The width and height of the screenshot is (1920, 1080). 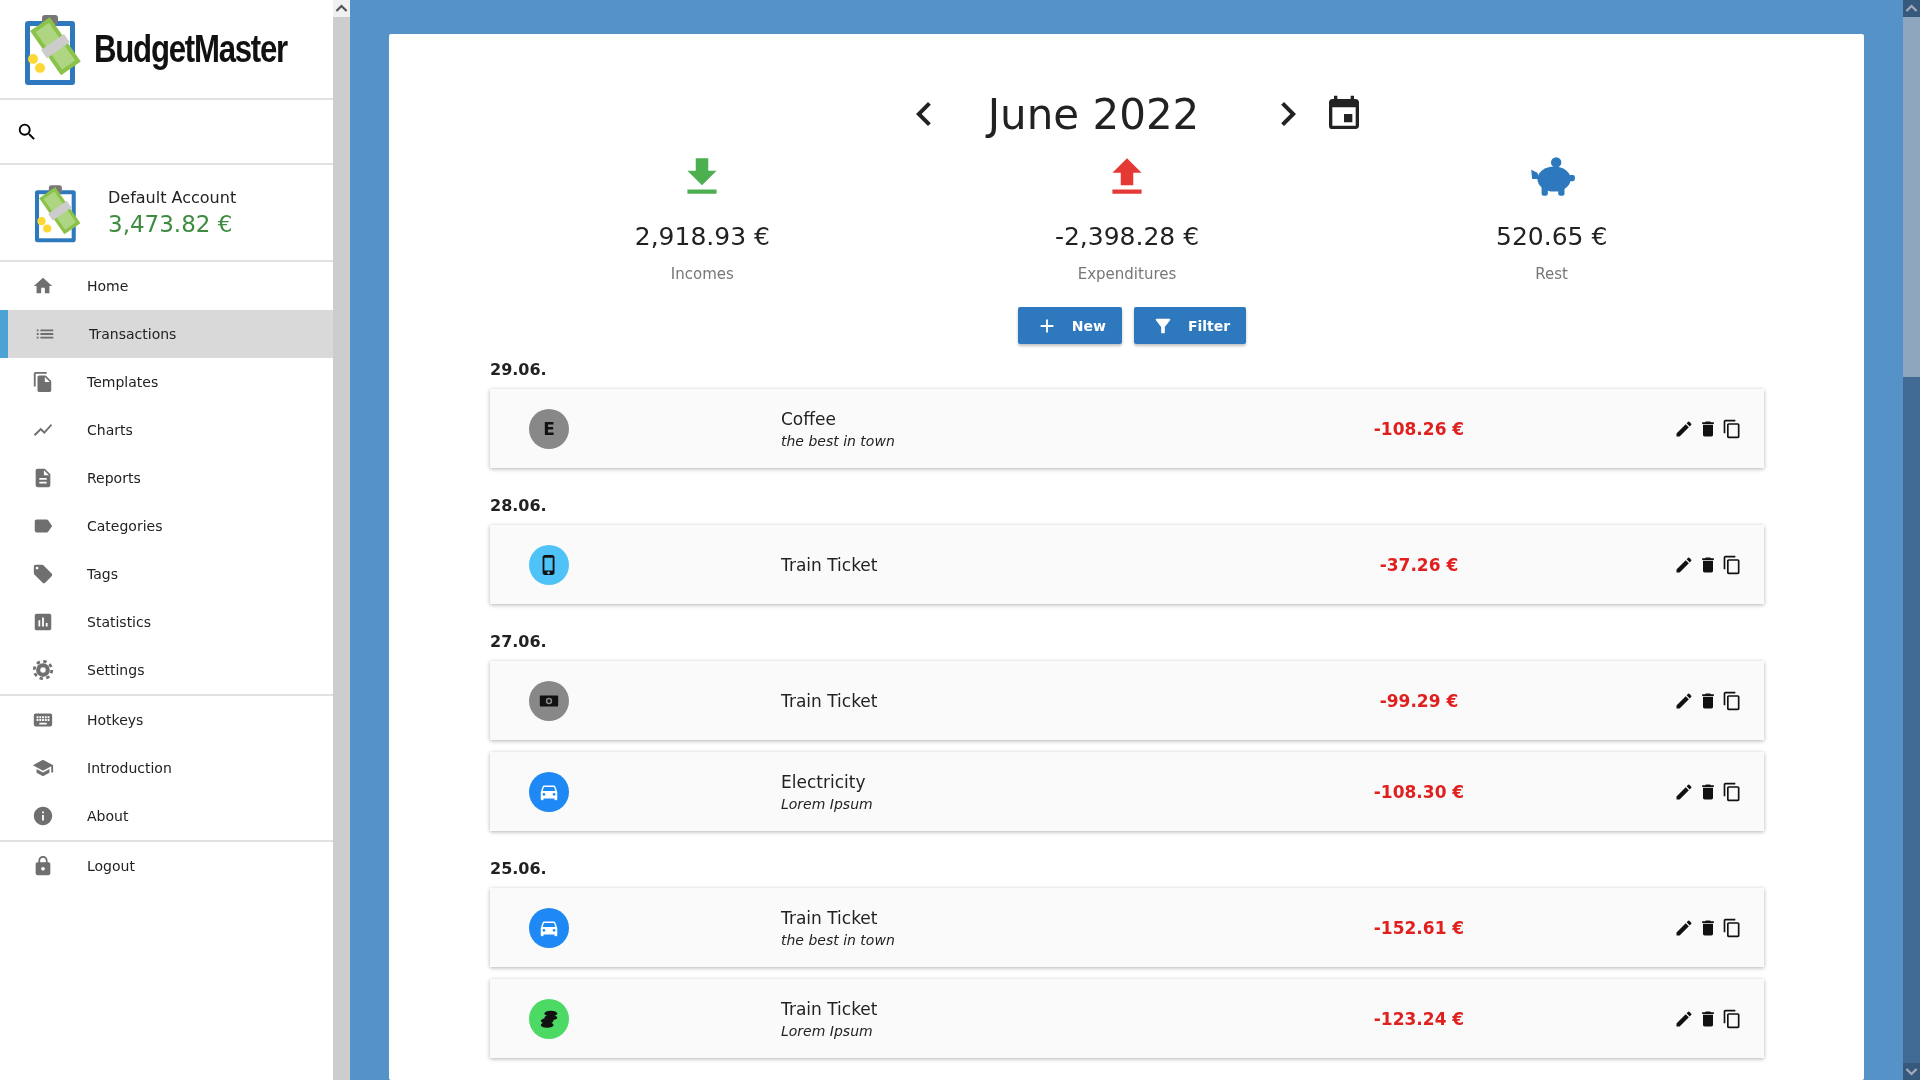 What do you see at coordinates (1190, 325) in the screenshot?
I see `filter-button: Filter` at bounding box center [1190, 325].